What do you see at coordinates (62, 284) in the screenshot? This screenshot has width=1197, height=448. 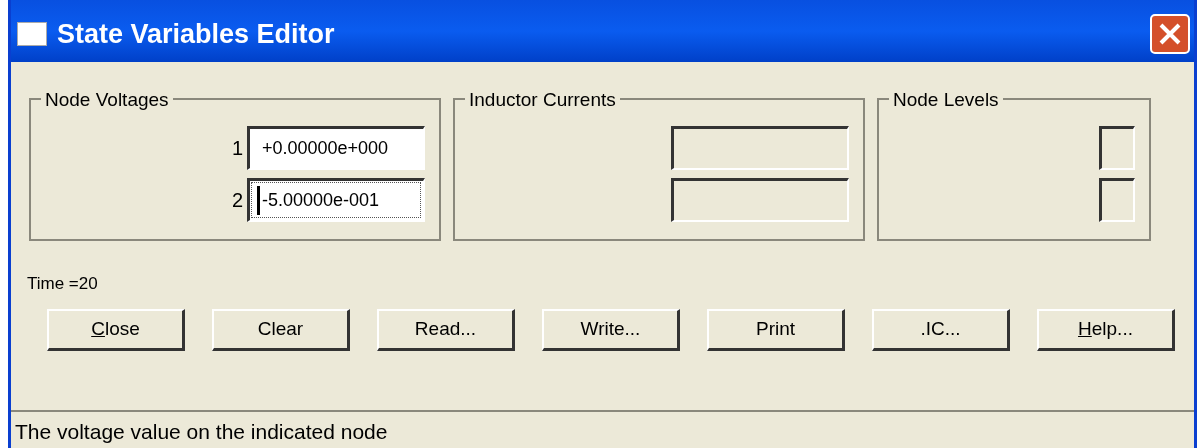 I see `time-label: Time =20` at bounding box center [62, 284].